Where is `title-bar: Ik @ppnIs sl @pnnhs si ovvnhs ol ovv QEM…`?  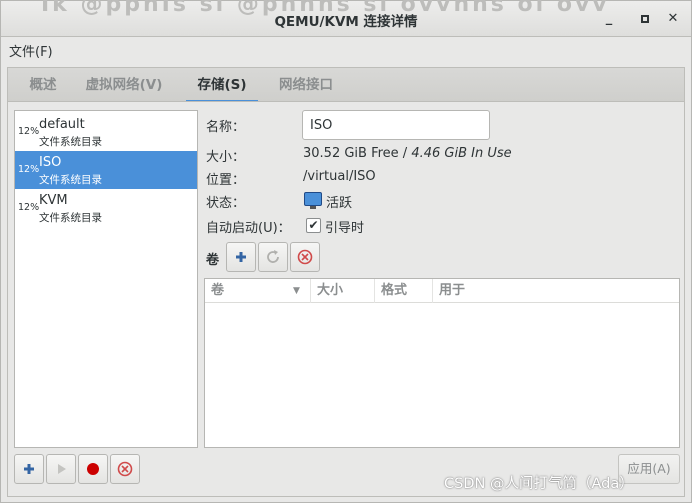 title-bar: Ik @ppnIs sl @pnnhs si ovvnhs ol ovv QEM… is located at coordinates (346, 18).